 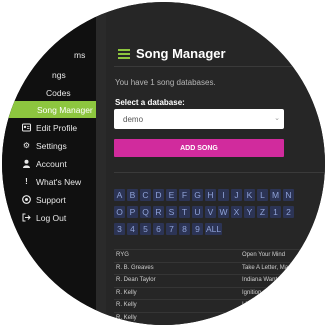 What do you see at coordinates (145, 212) in the screenshot?
I see `letter-filter-button: Q` at bounding box center [145, 212].